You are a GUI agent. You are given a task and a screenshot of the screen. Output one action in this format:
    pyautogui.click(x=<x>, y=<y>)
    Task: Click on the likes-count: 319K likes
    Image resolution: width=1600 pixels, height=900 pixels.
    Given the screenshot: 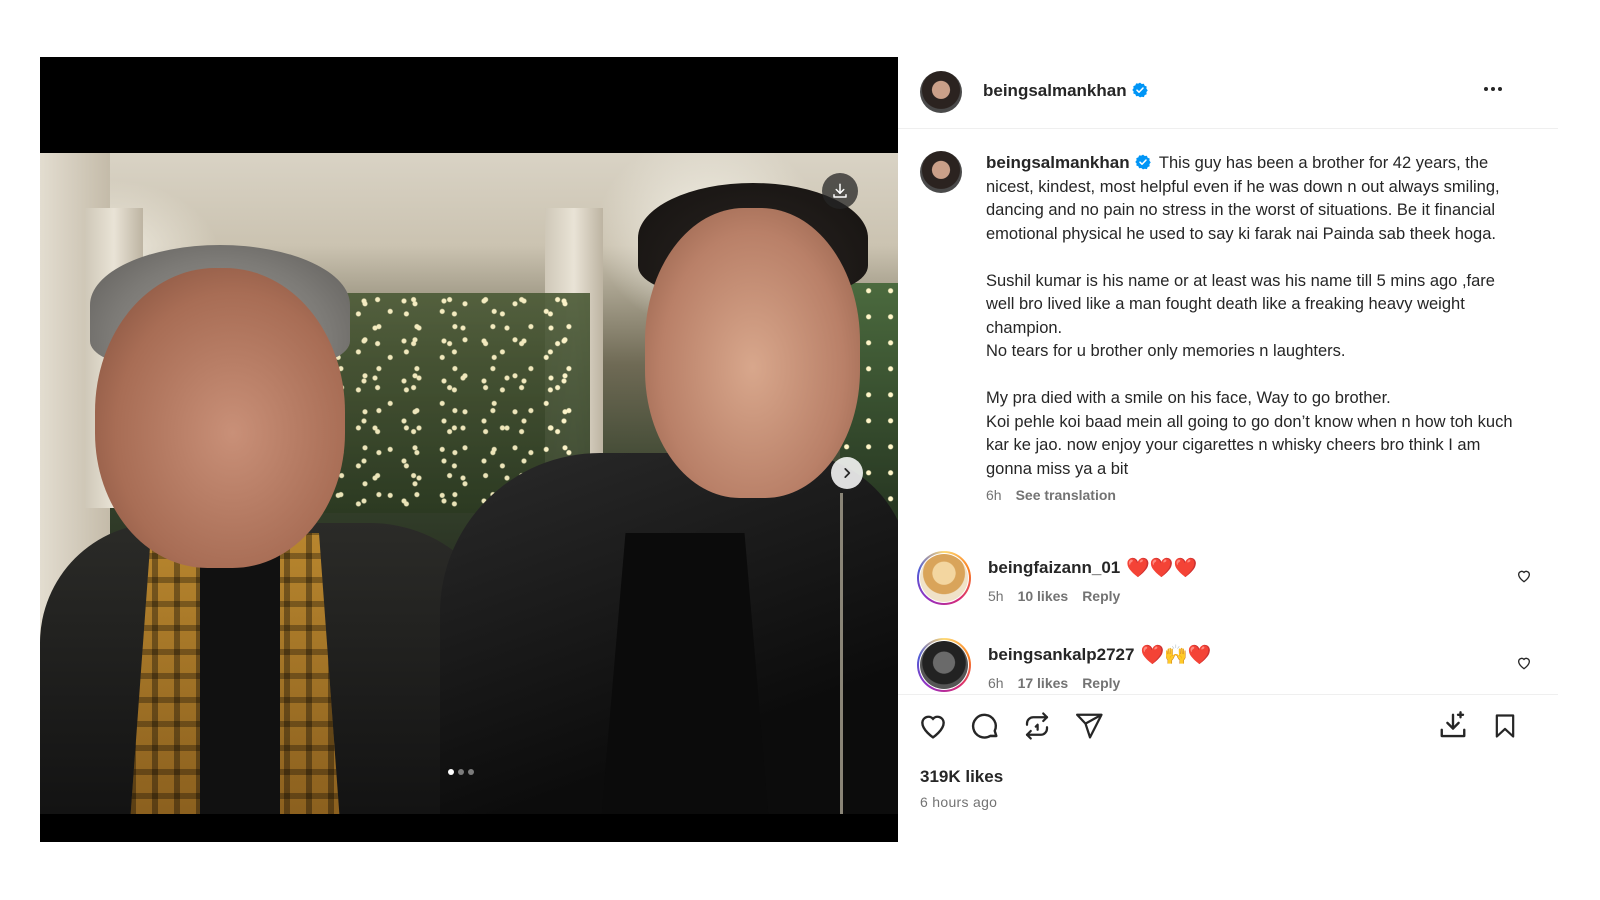 What is the action you would take?
    pyautogui.click(x=961, y=777)
    